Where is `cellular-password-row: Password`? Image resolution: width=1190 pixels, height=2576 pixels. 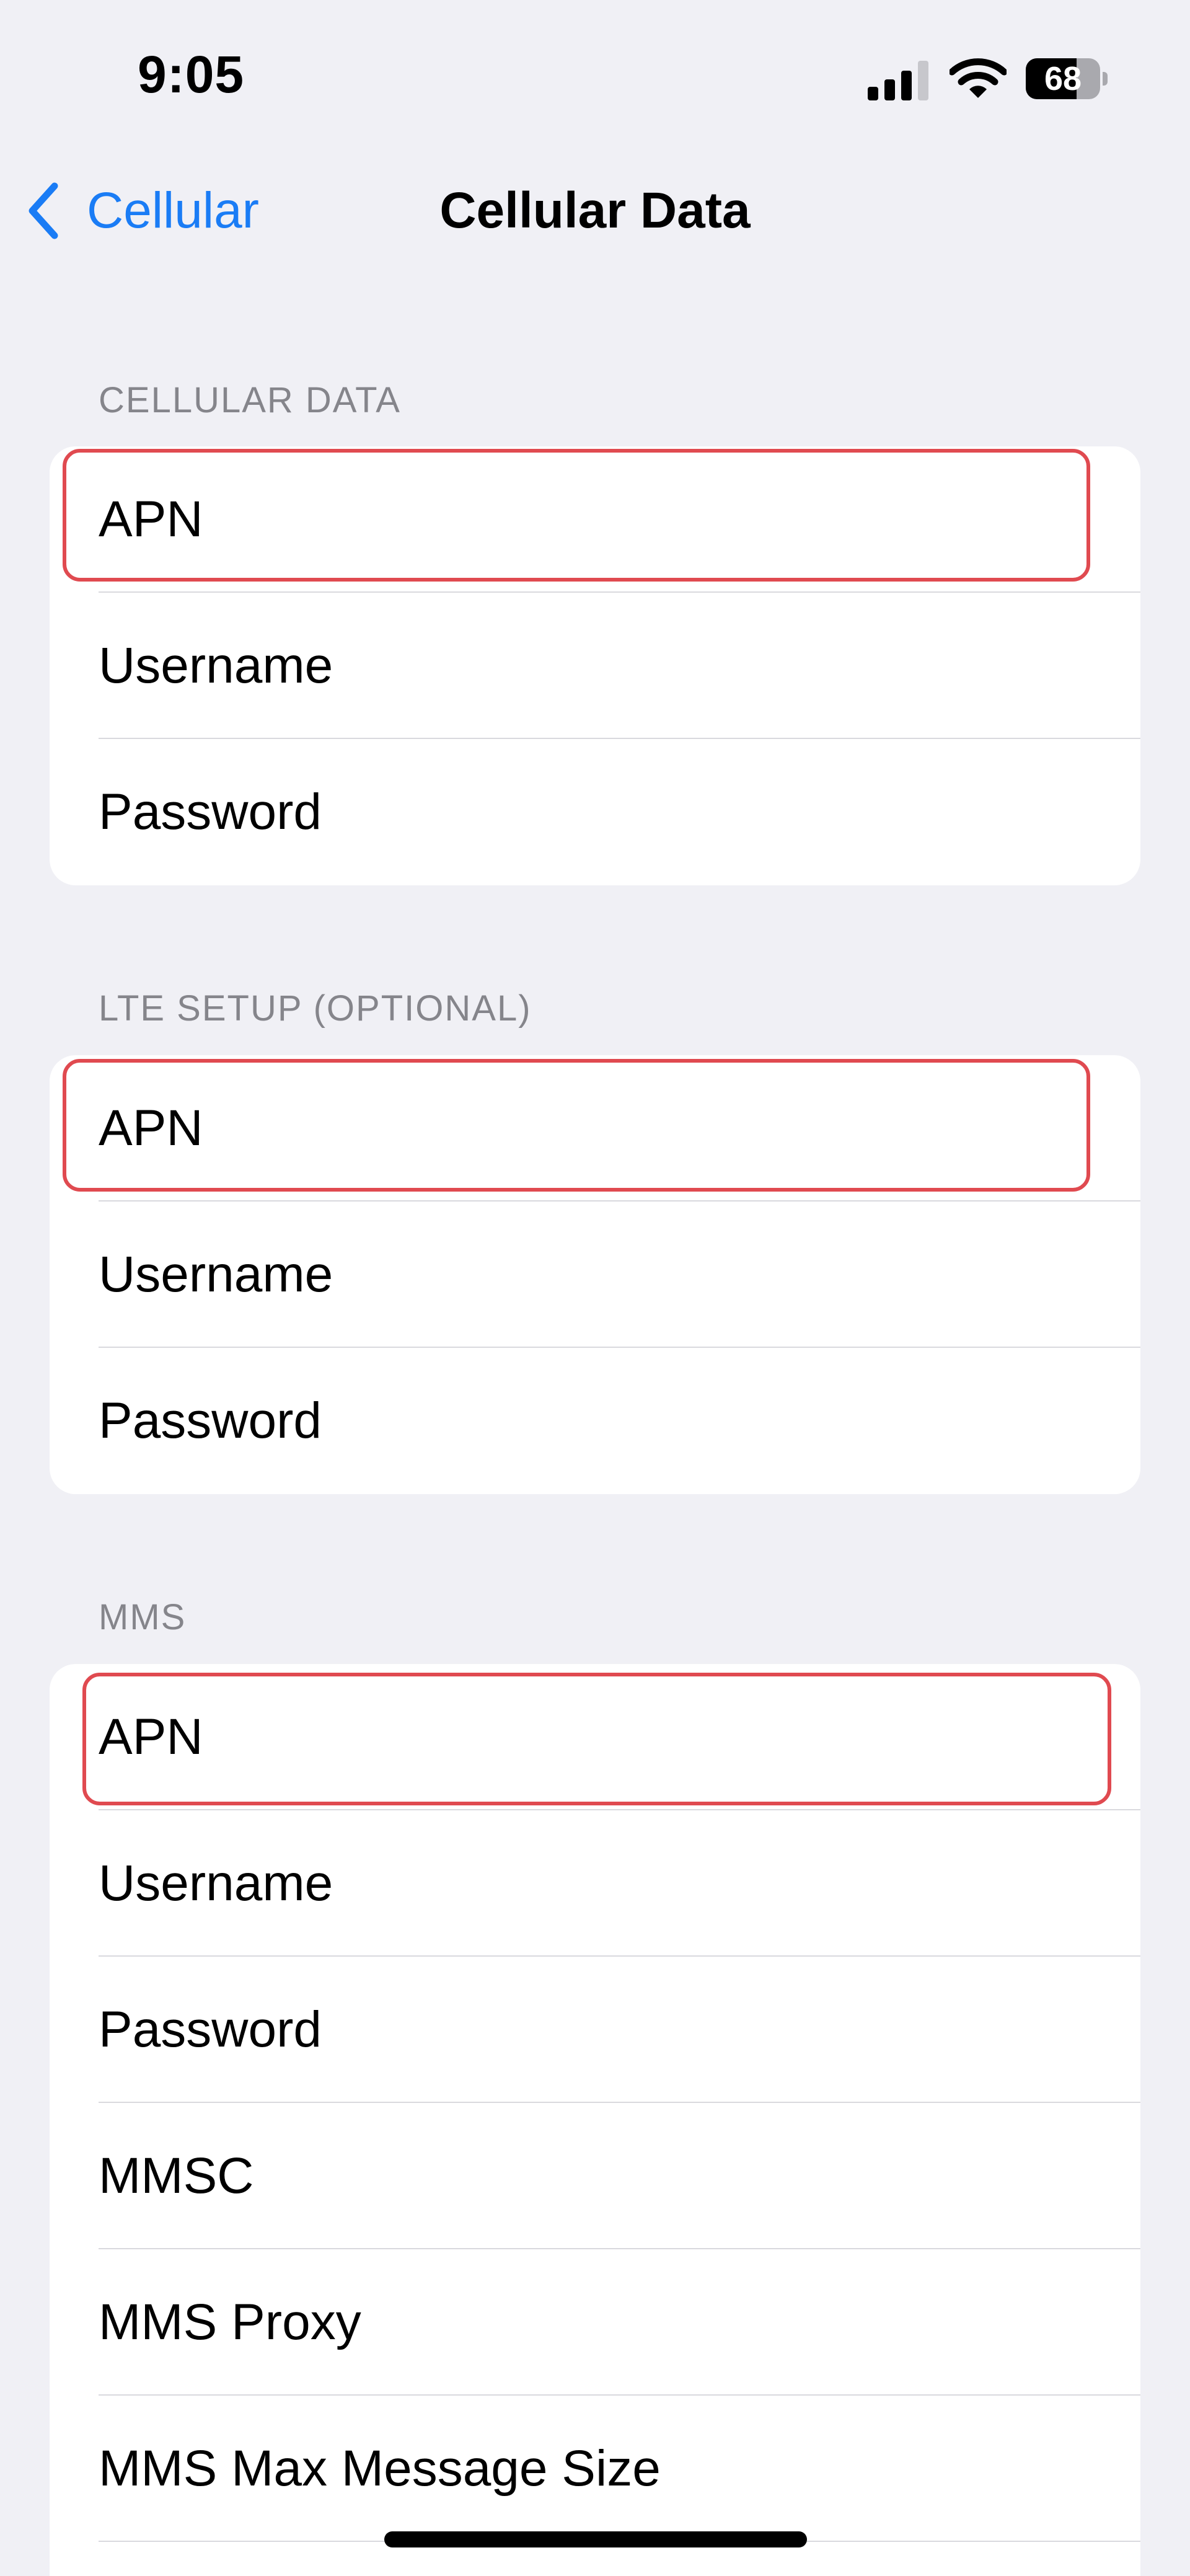 cellular-password-row: Password is located at coordinates (595, 812).